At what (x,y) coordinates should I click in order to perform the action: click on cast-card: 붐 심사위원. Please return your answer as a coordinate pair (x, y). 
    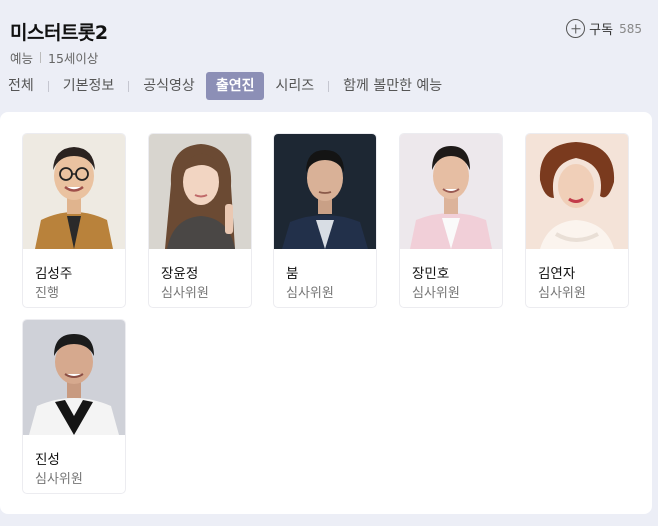
    Looking at the image, I should click on (325, 220).